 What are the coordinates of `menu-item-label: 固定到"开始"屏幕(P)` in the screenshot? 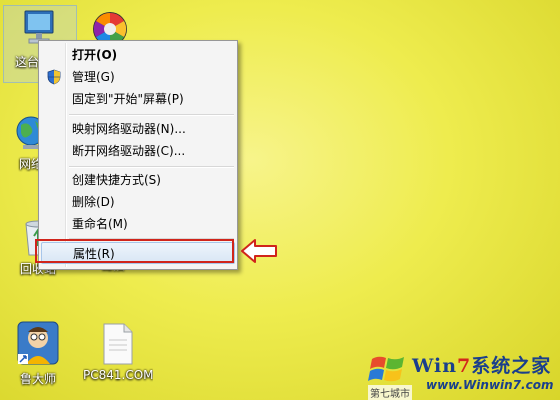 It's located at (128, 99).